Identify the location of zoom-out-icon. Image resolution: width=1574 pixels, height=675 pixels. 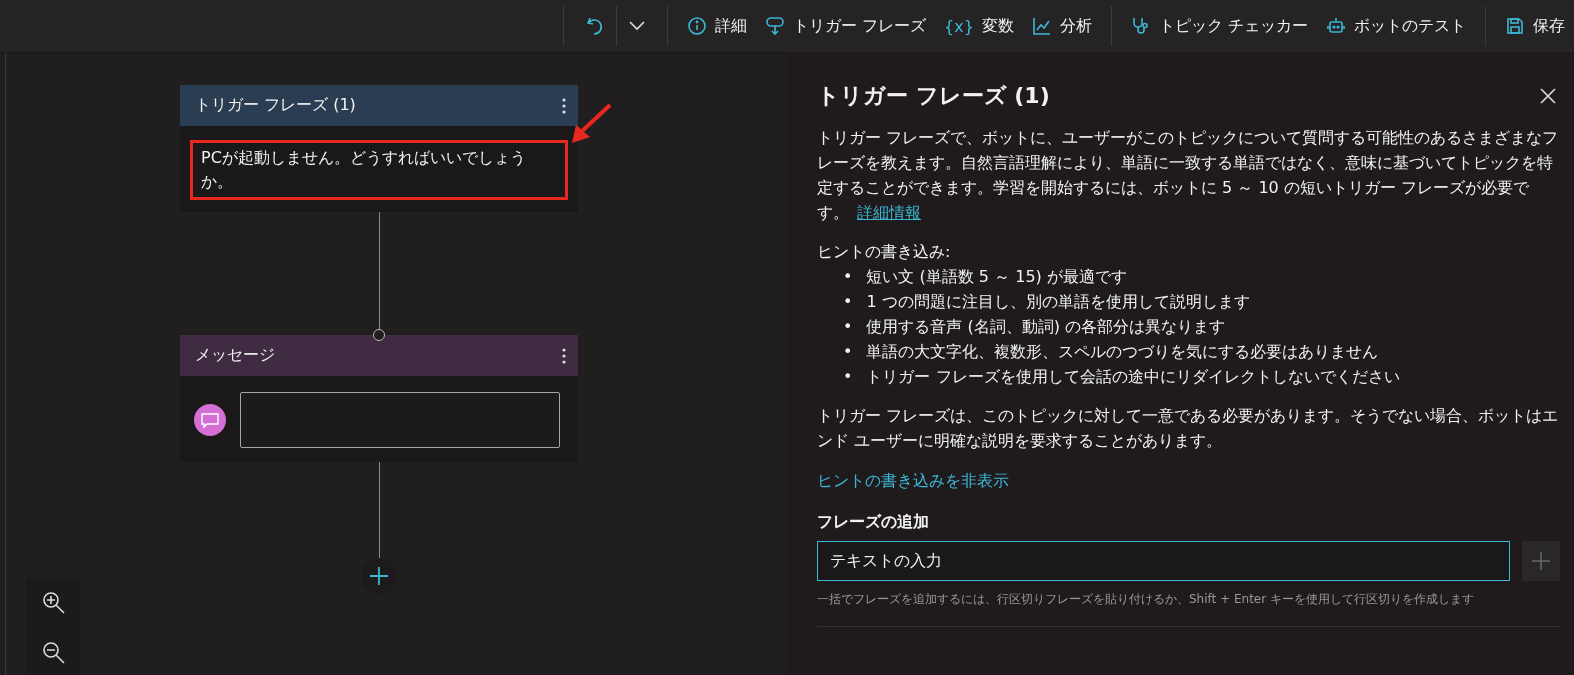
(53, 653).